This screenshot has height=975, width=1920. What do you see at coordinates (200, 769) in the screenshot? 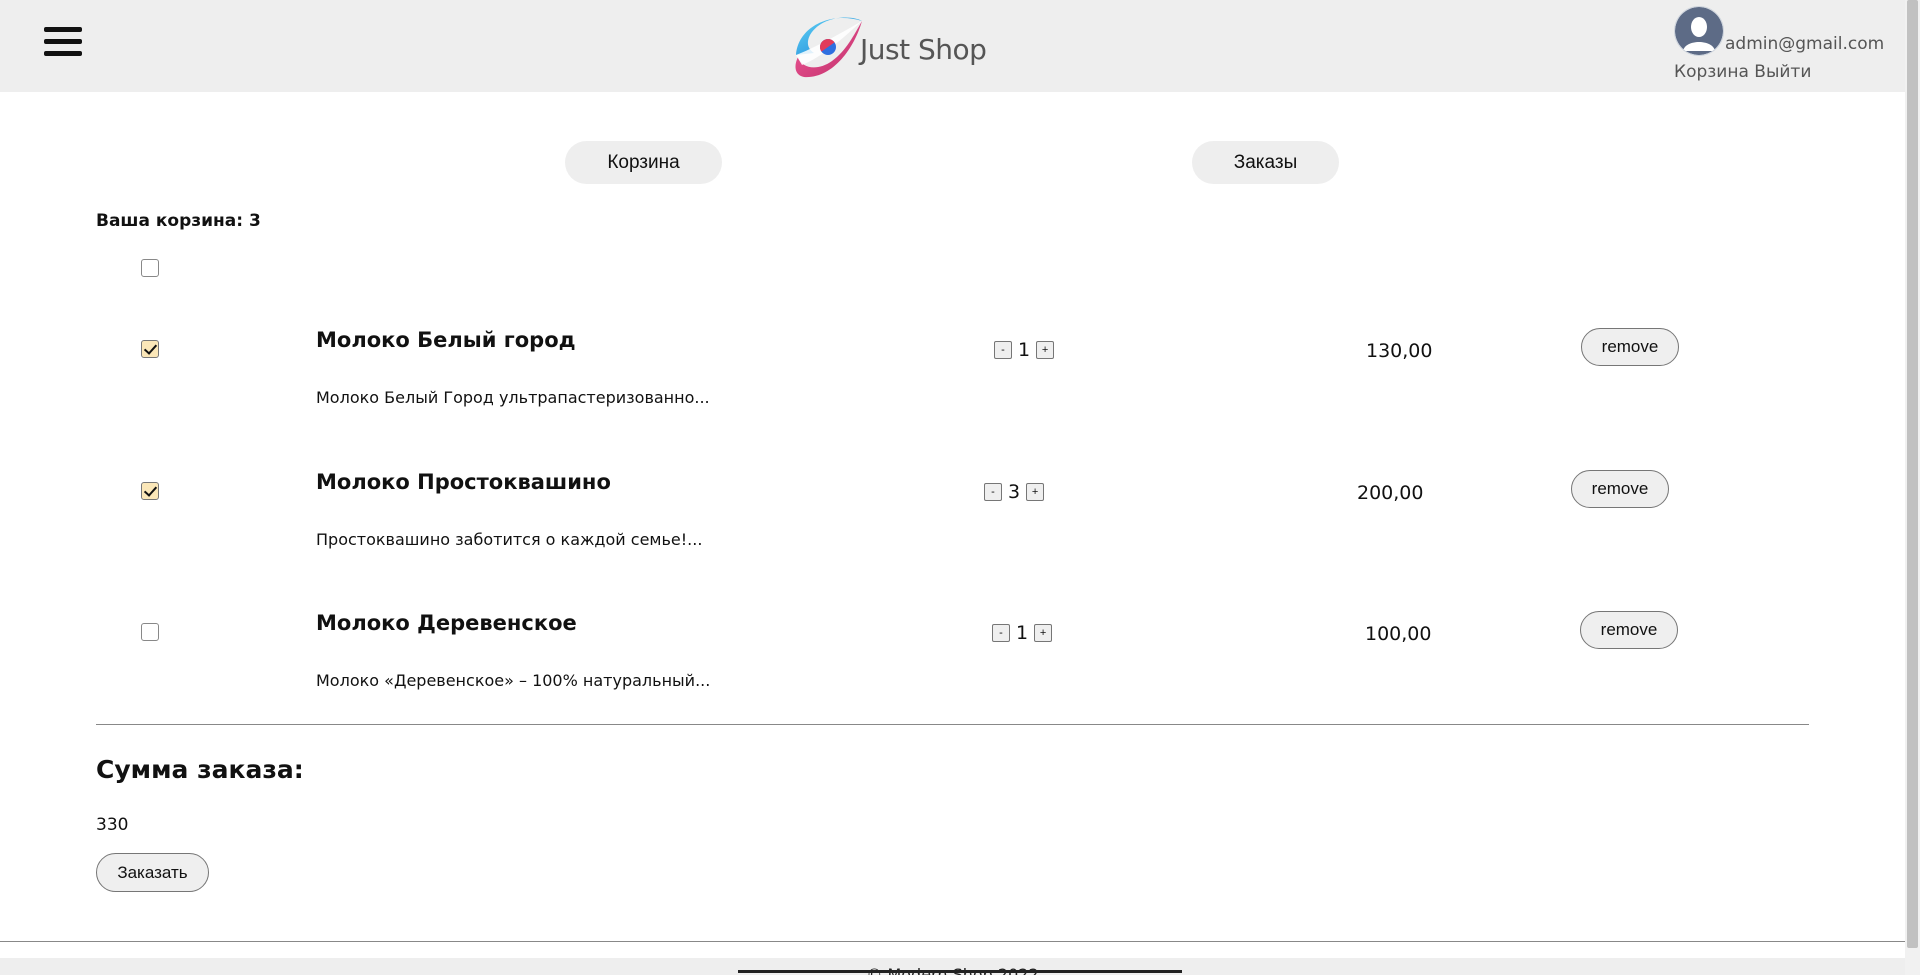
I see `order-sum-heading: Сумма заказа:` at bounding box center [200, 769].